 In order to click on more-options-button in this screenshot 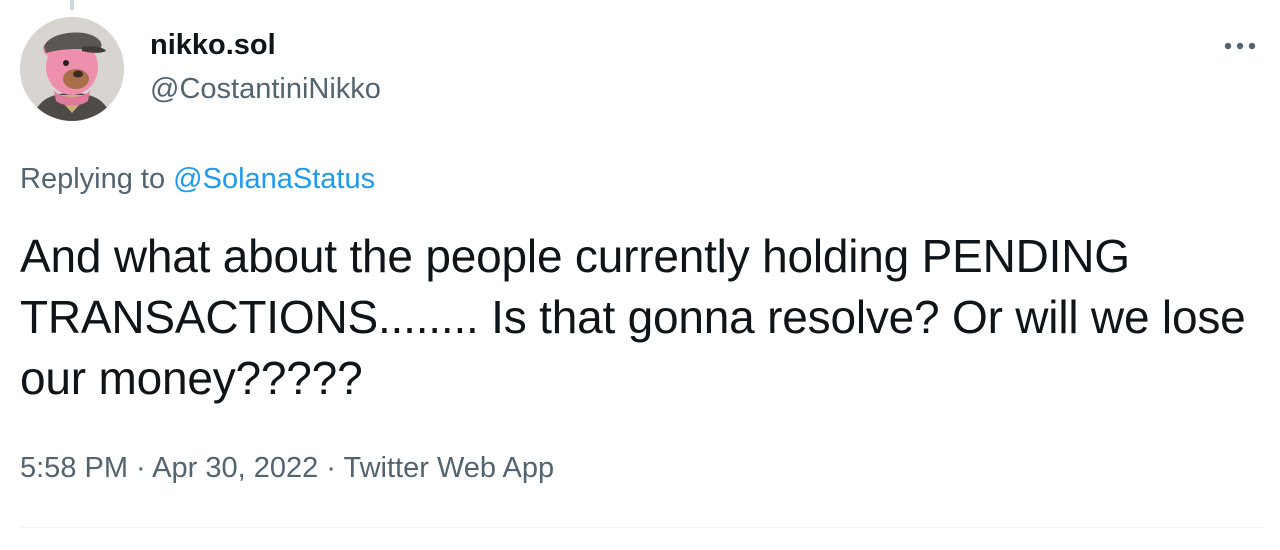, I will do `click(1240, 46)`.